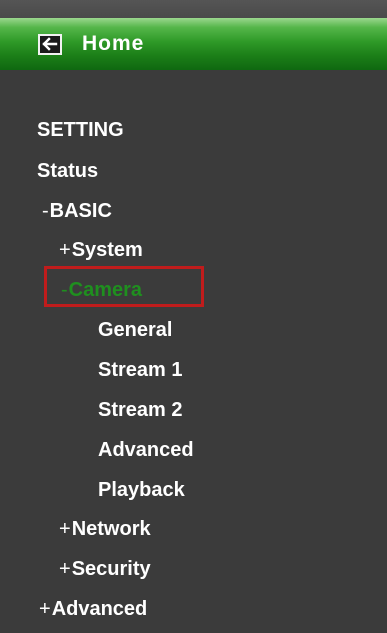 Image resolution: width=387 pixels, height=633 pixels. Describe the element at coordinates (140, 370) in the screenshot. I see `menu-camera-stream-1: Stream 1` at that location.